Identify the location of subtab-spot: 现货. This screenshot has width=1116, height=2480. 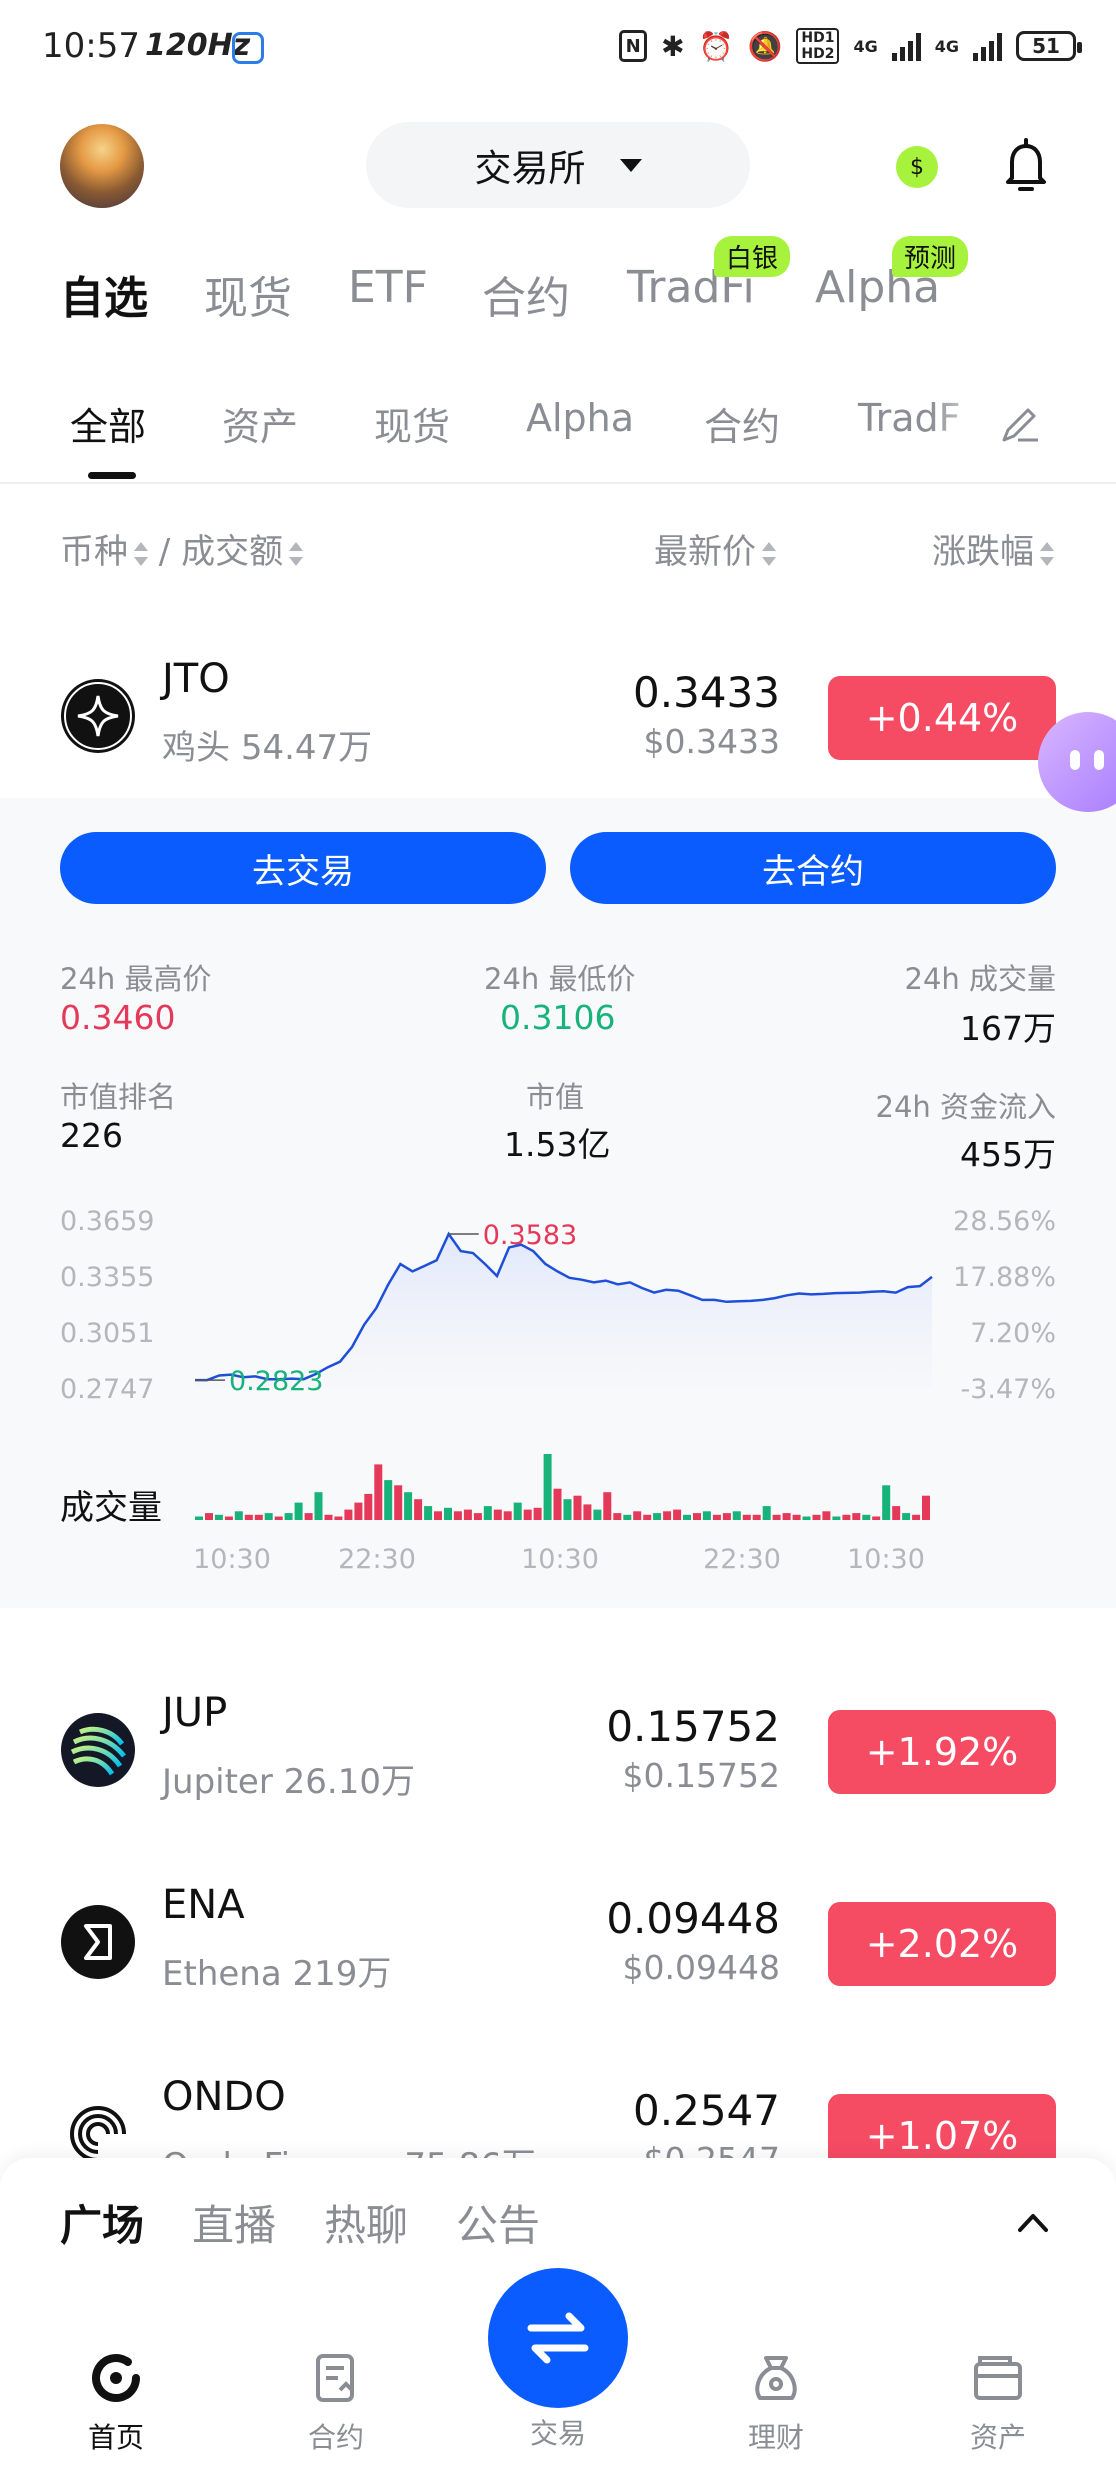
(412, 423).